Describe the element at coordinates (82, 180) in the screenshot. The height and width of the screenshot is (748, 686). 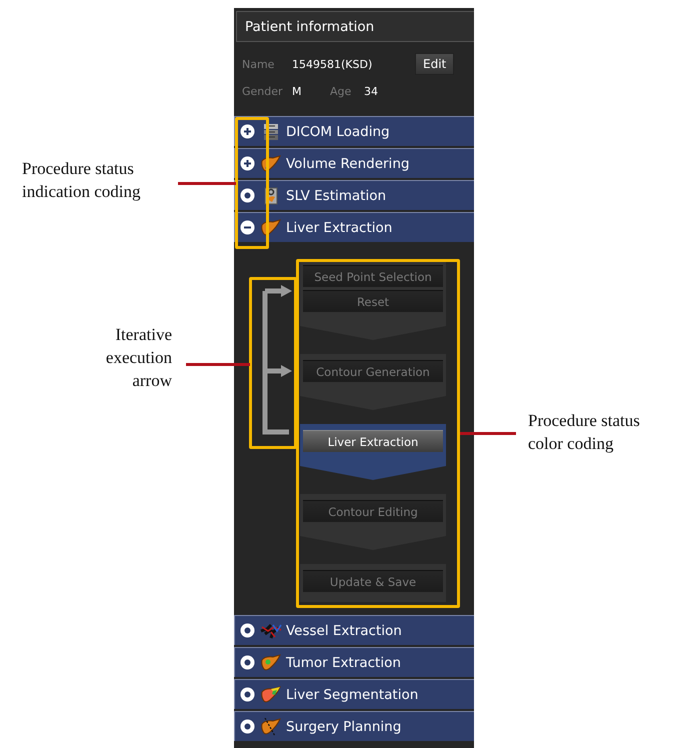
I see `callout-label: Procedure status indication coding` at that location.